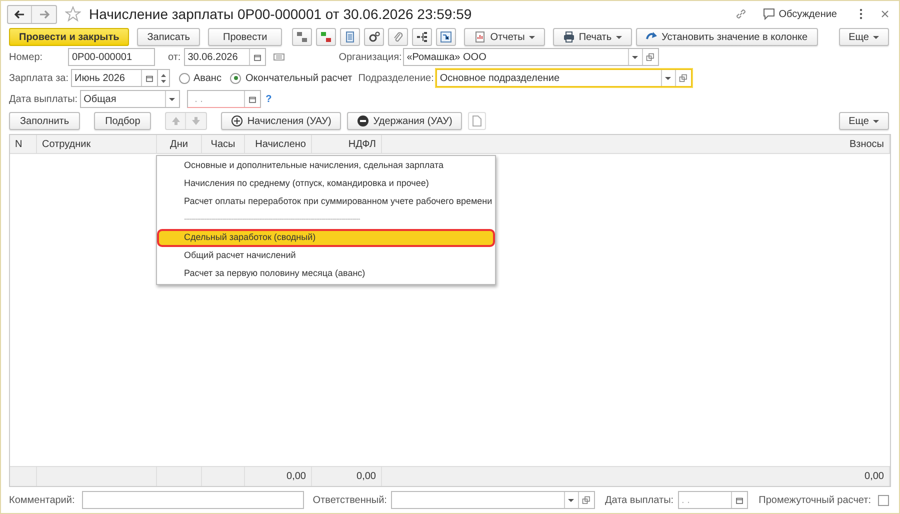 The image size is (900, 514). I want to click on up-arrow-icon, so click(176, 121).